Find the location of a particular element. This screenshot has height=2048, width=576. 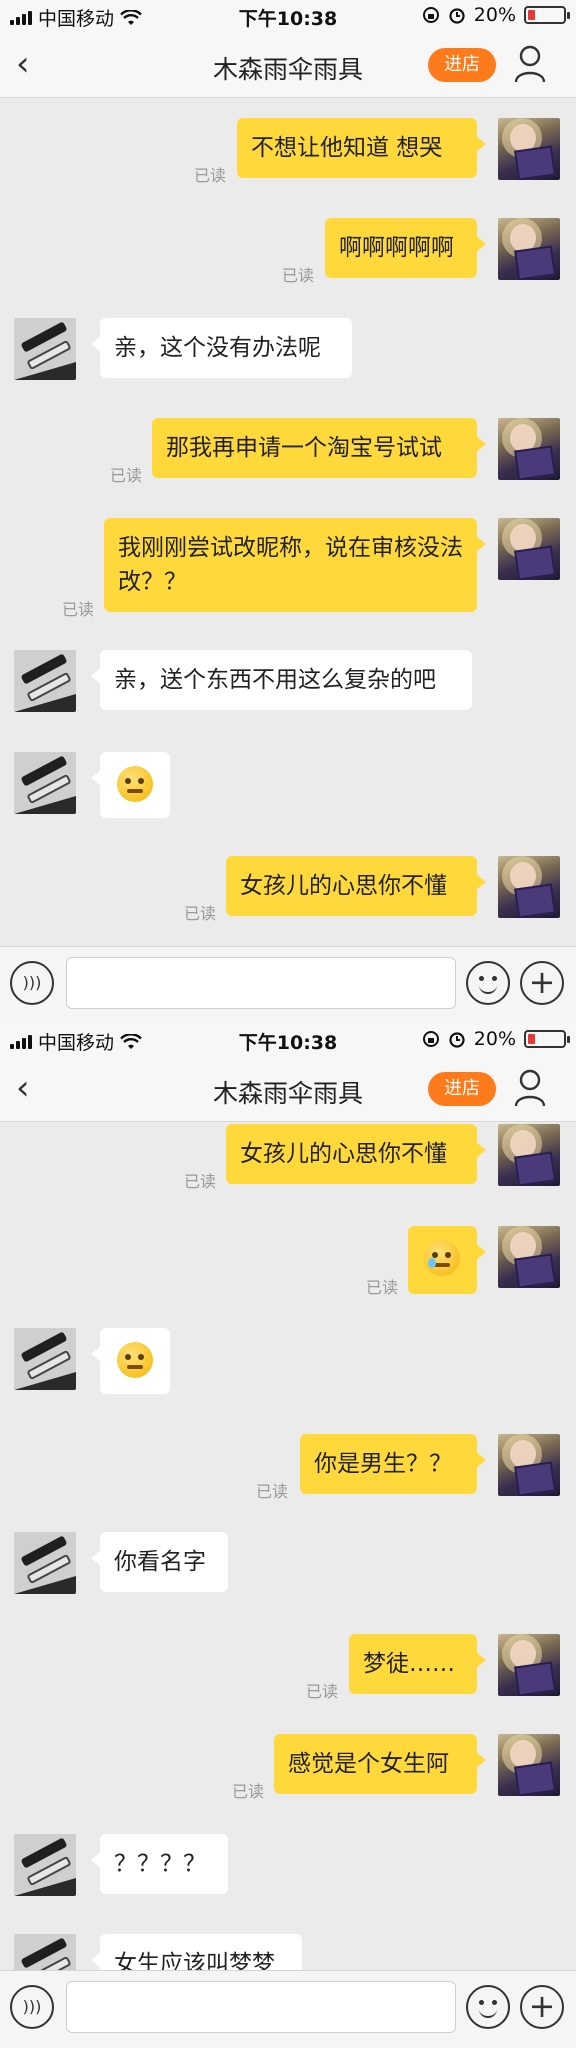

message-bubble-out: 感觉是个女生阿 is located at coordinates (380, 1764).